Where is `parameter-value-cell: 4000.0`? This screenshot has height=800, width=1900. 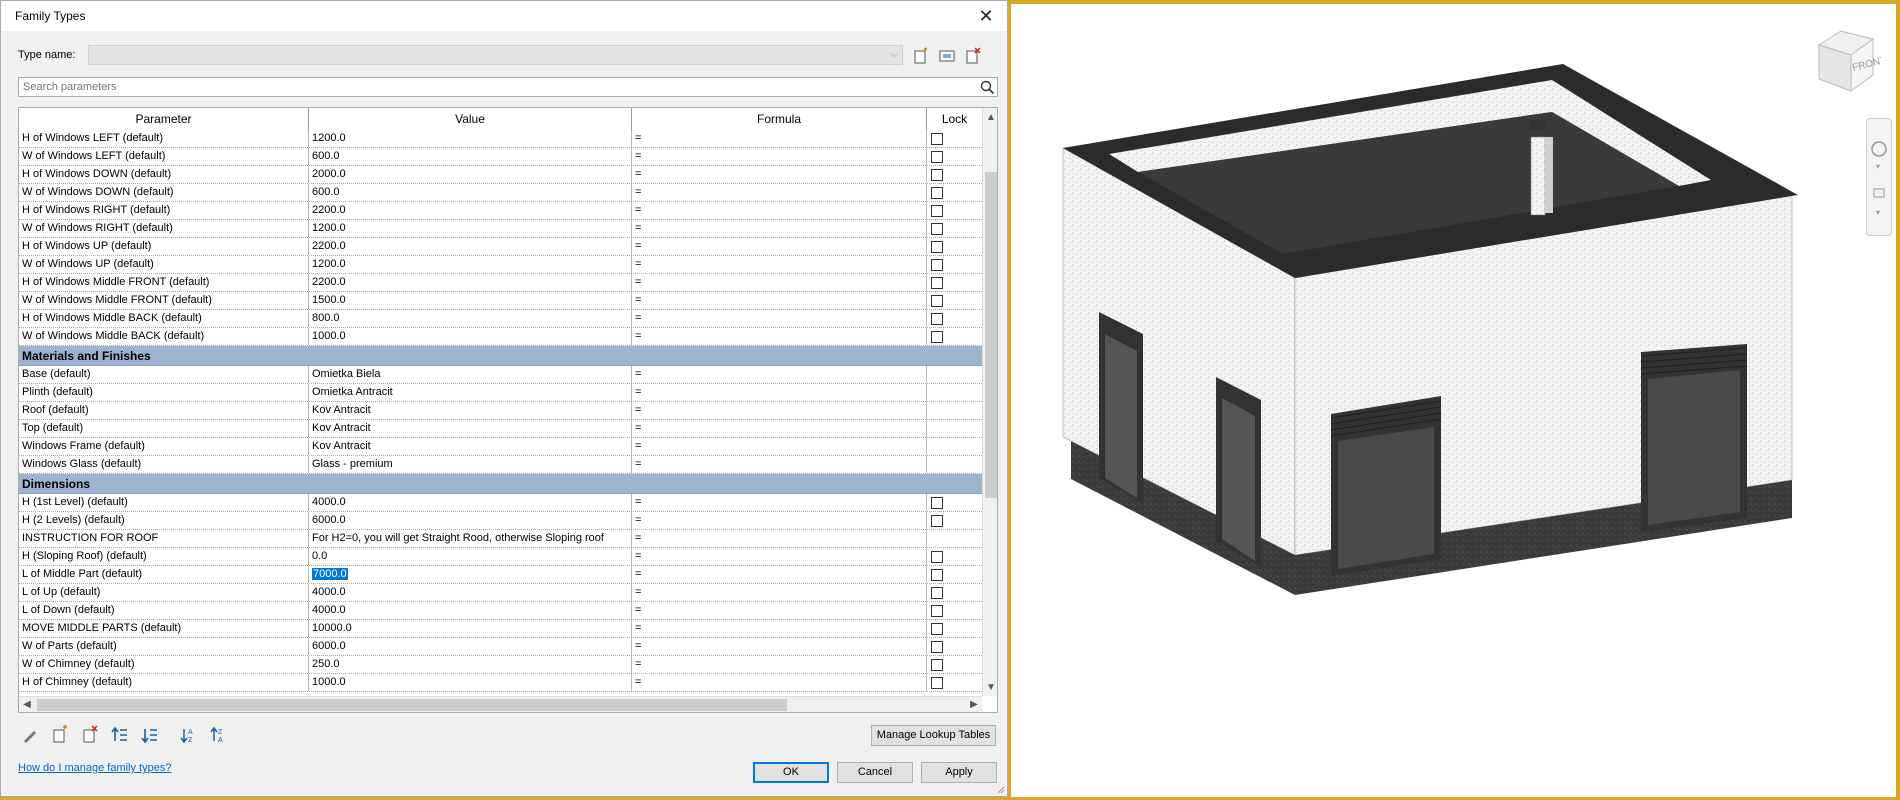
parameter-value-cell: 4000.0 is located at coordinates (470, 610).